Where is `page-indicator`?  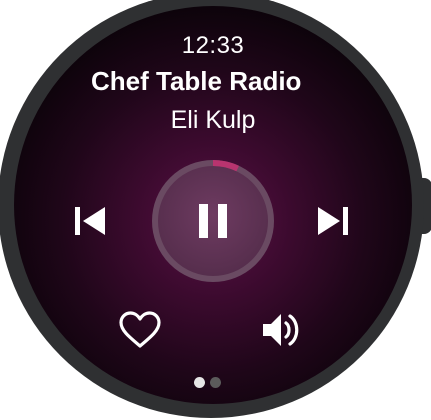 page-indicator is located at coordinates (214, 383).